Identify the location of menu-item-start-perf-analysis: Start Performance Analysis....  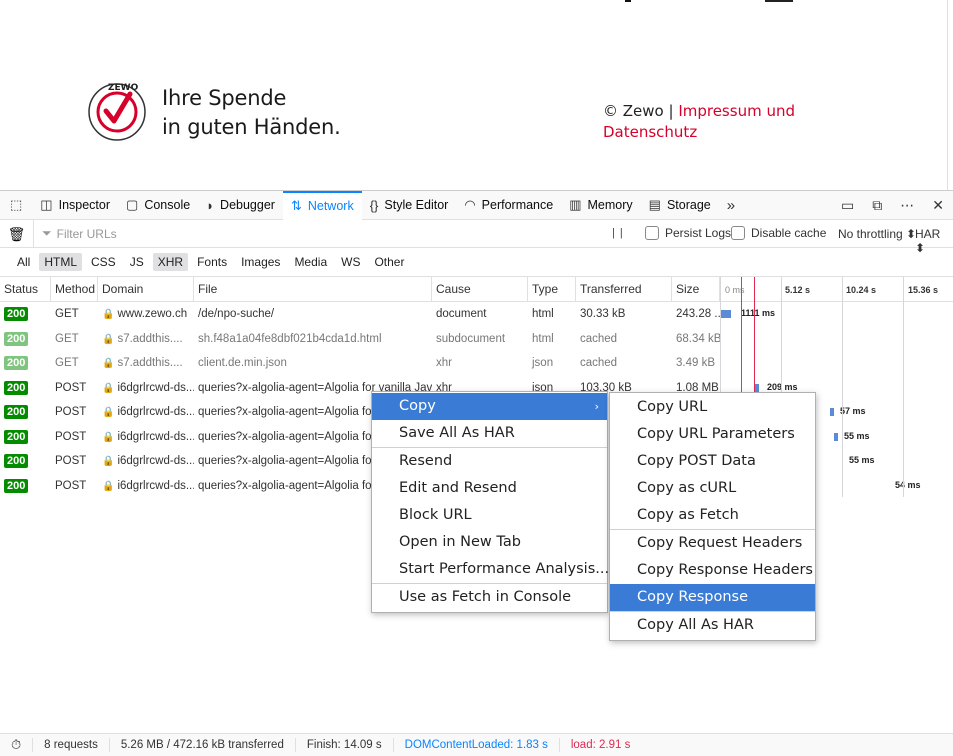
(490, 569).